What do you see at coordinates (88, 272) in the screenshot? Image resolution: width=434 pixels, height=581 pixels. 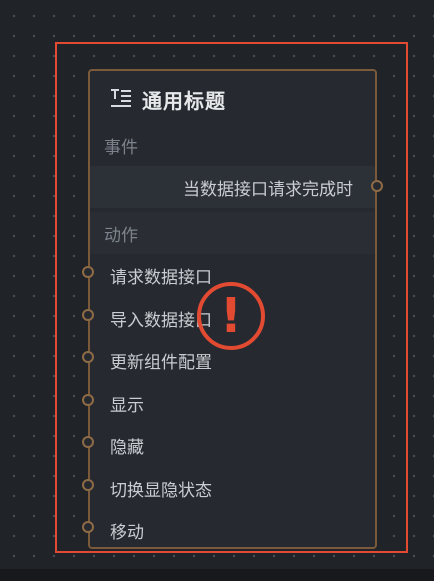 I see `action-input-port-request-data` at bounding box center [88, 272].